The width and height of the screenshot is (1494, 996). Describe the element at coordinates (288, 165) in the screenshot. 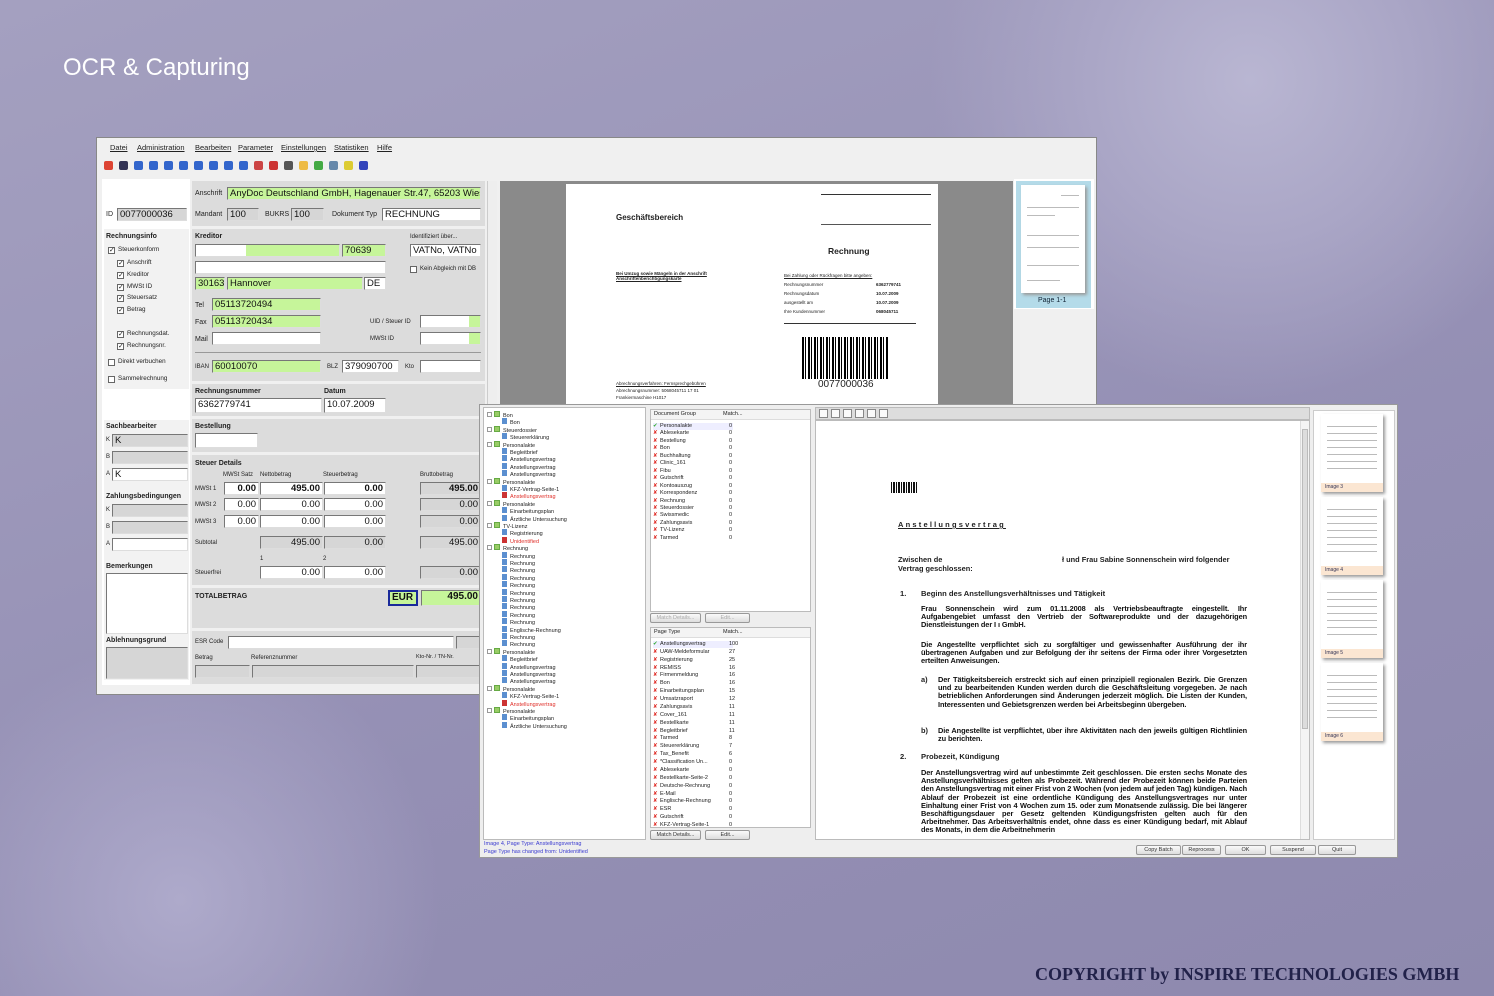

I see `stack-icon` at that location.